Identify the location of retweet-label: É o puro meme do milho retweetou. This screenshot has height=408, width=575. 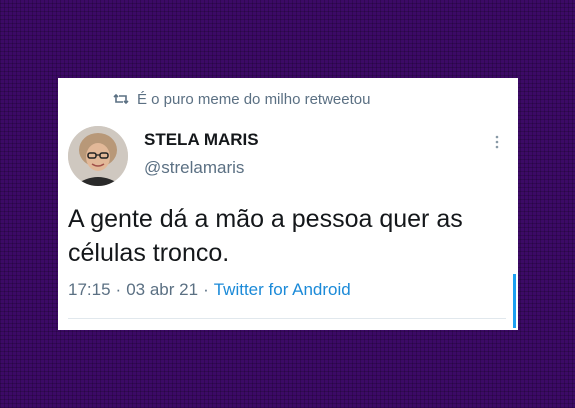
(254, 99).